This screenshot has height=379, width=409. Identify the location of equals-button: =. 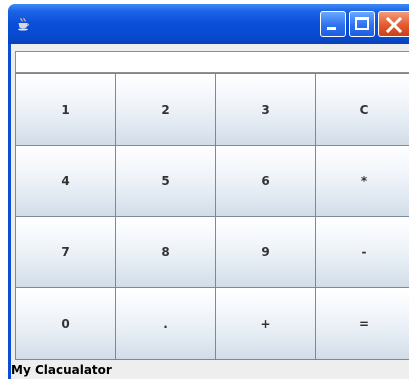
(362, 323).